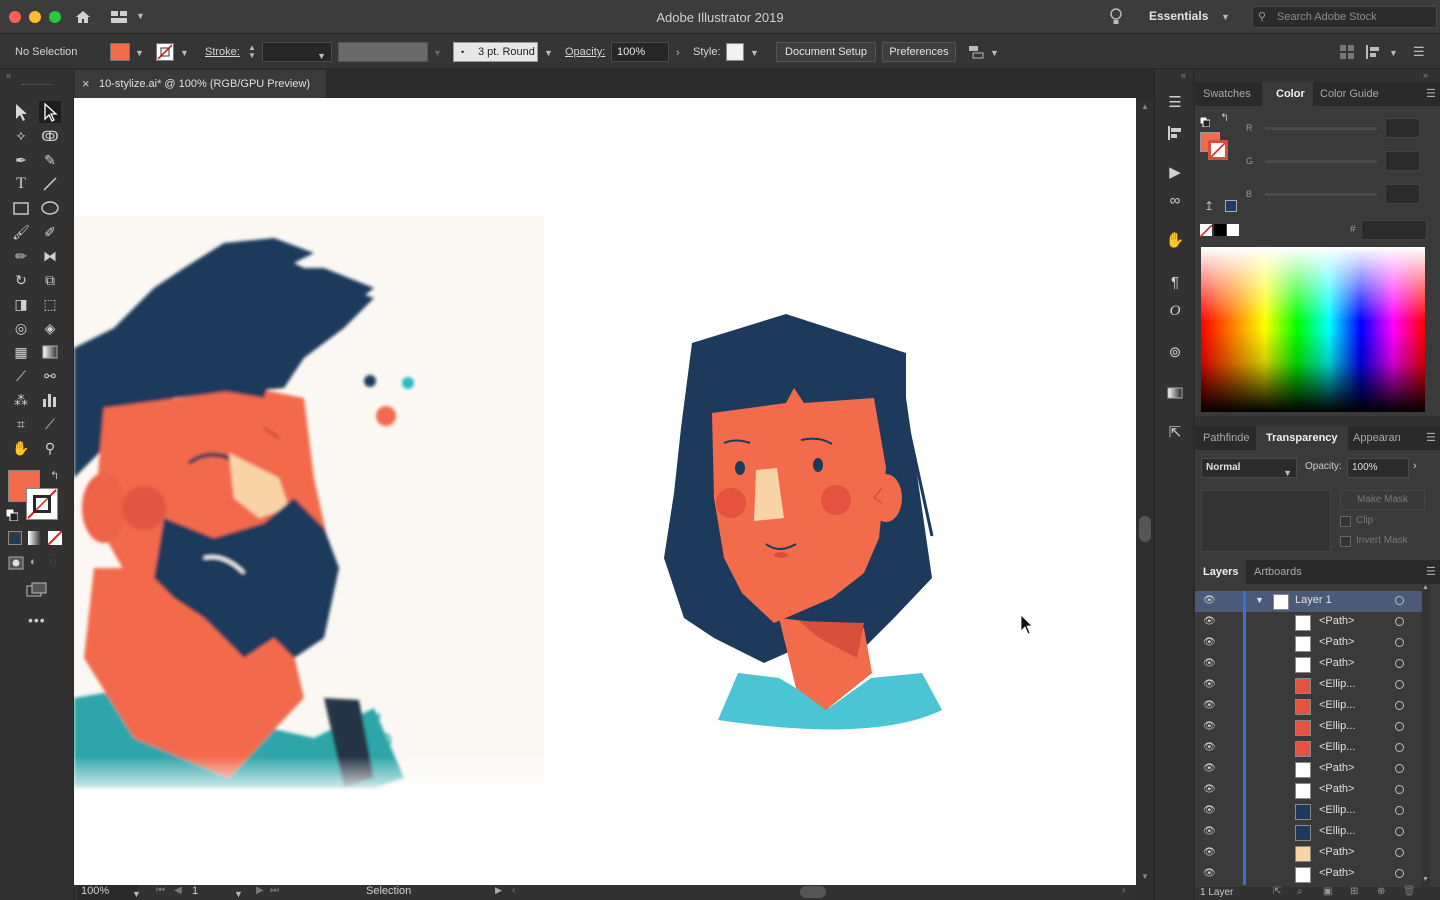 The image size is (1440, 900). Describe the element at coordinates (1218, 150) in the screenshot. I see `color-stroke-swatch` at that location.